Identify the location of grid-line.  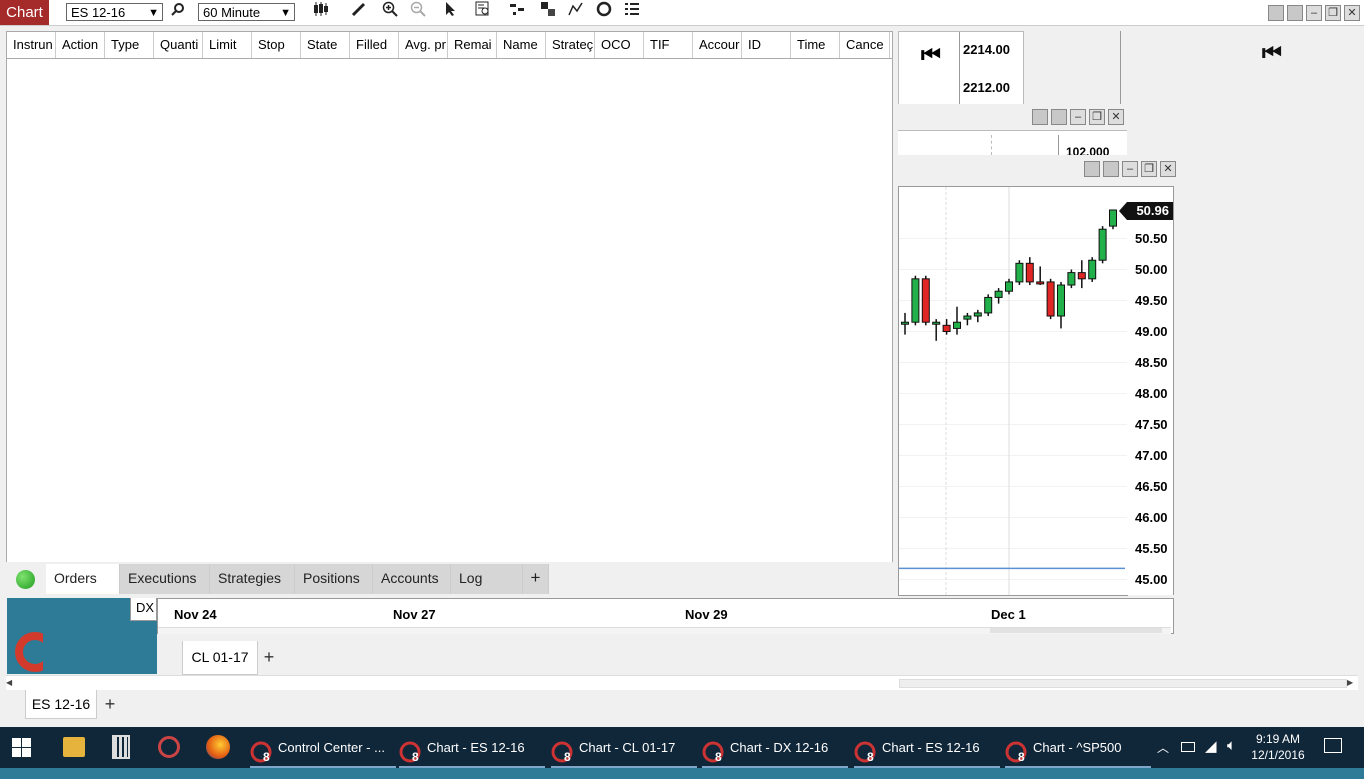
(991, 145).